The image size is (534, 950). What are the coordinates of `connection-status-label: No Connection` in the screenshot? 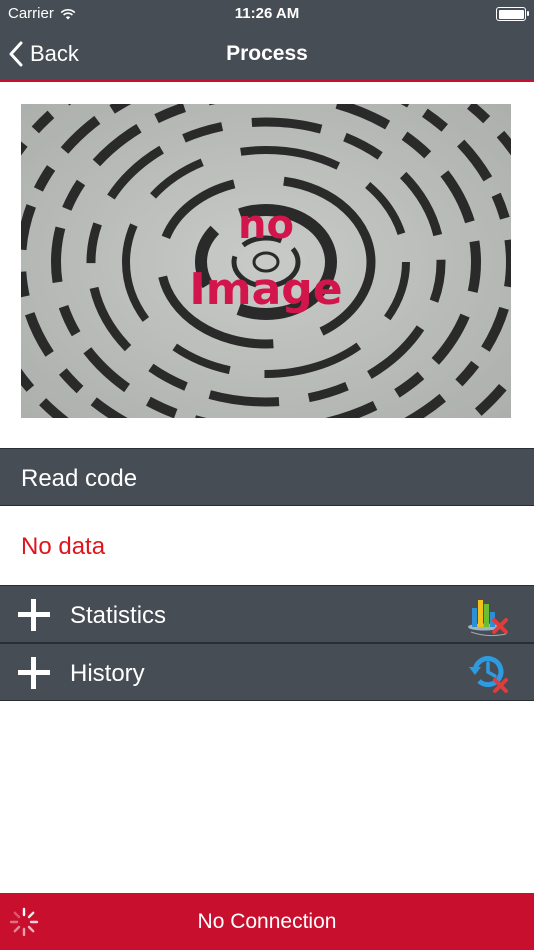 It's located at (267, 921).